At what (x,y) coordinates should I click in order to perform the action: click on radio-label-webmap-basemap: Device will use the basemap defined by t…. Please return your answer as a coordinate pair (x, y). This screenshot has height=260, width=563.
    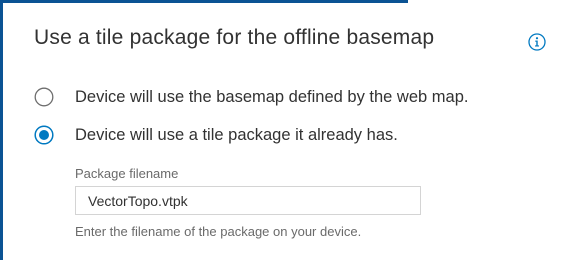
    Looking at the image, I should click on (272, 96).